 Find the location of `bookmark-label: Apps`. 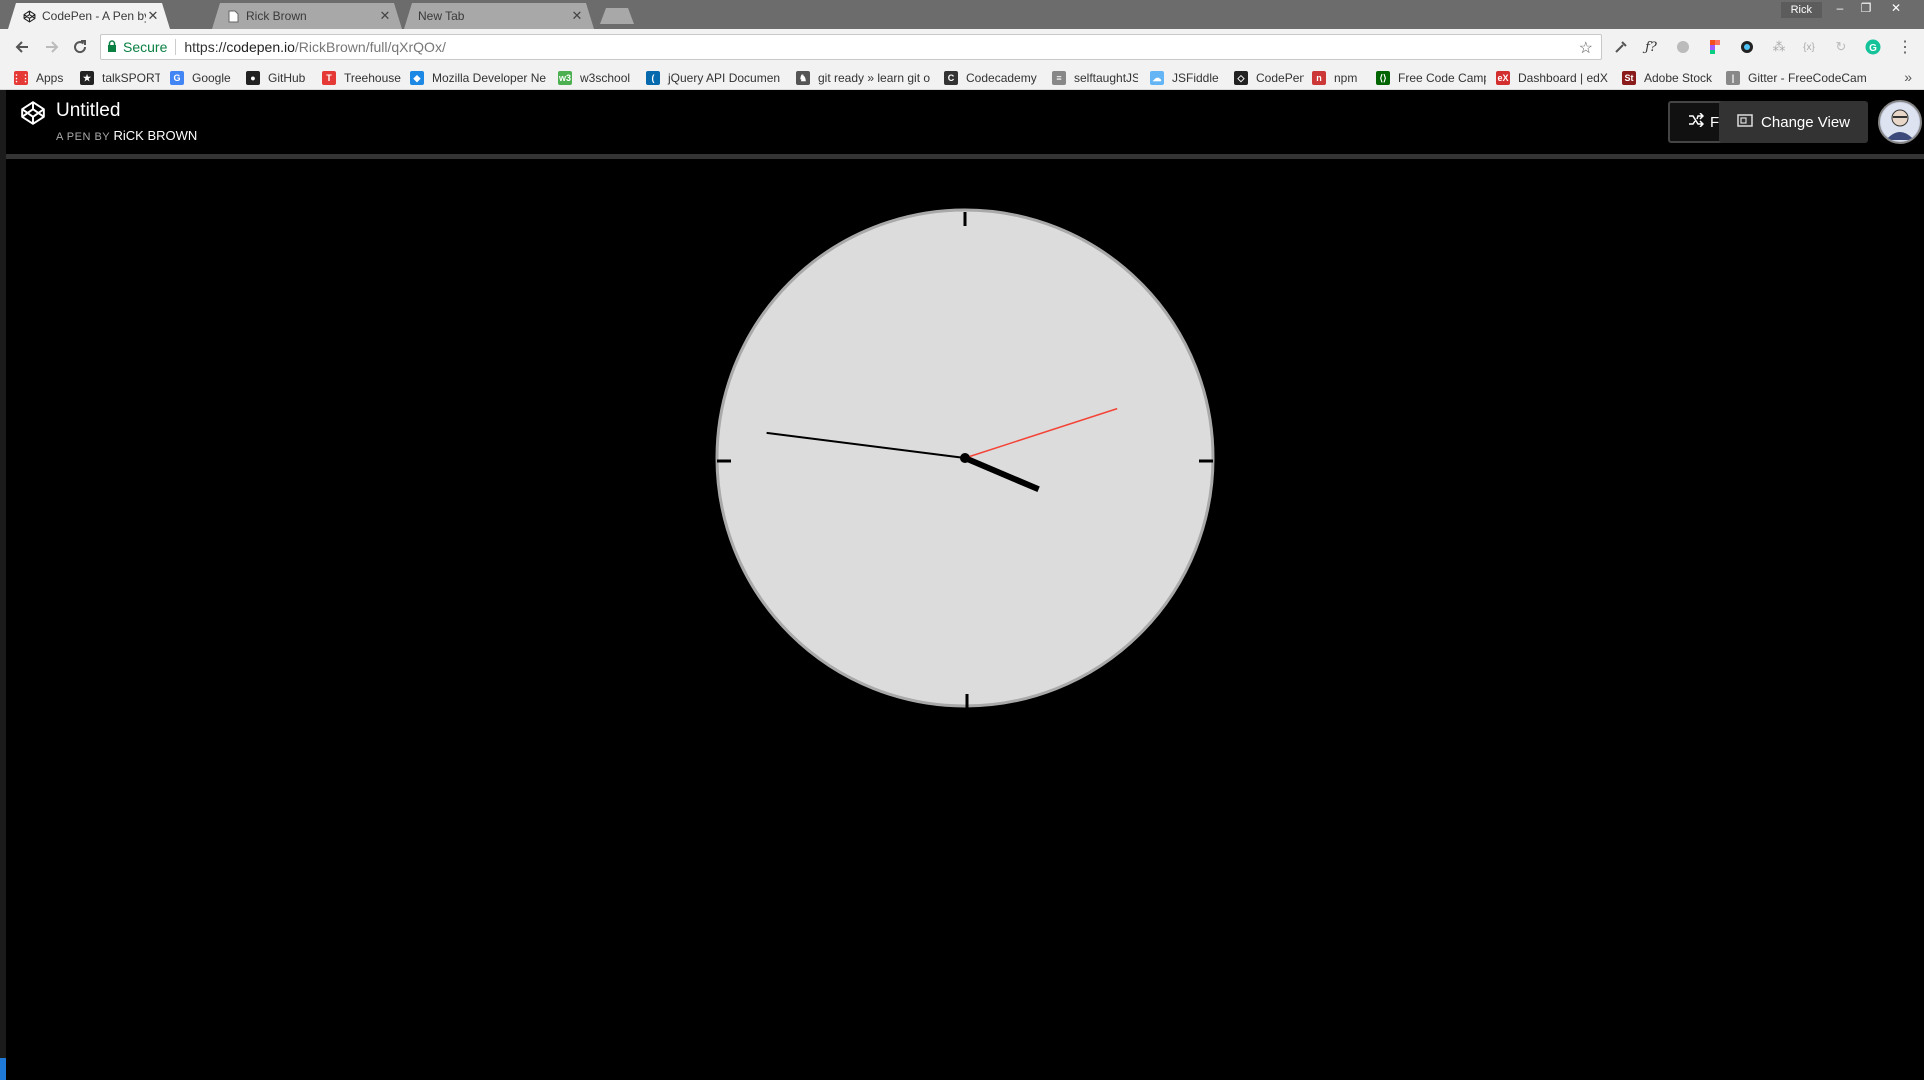

bookmark-label: Apps is located at coordinates (50, 78).